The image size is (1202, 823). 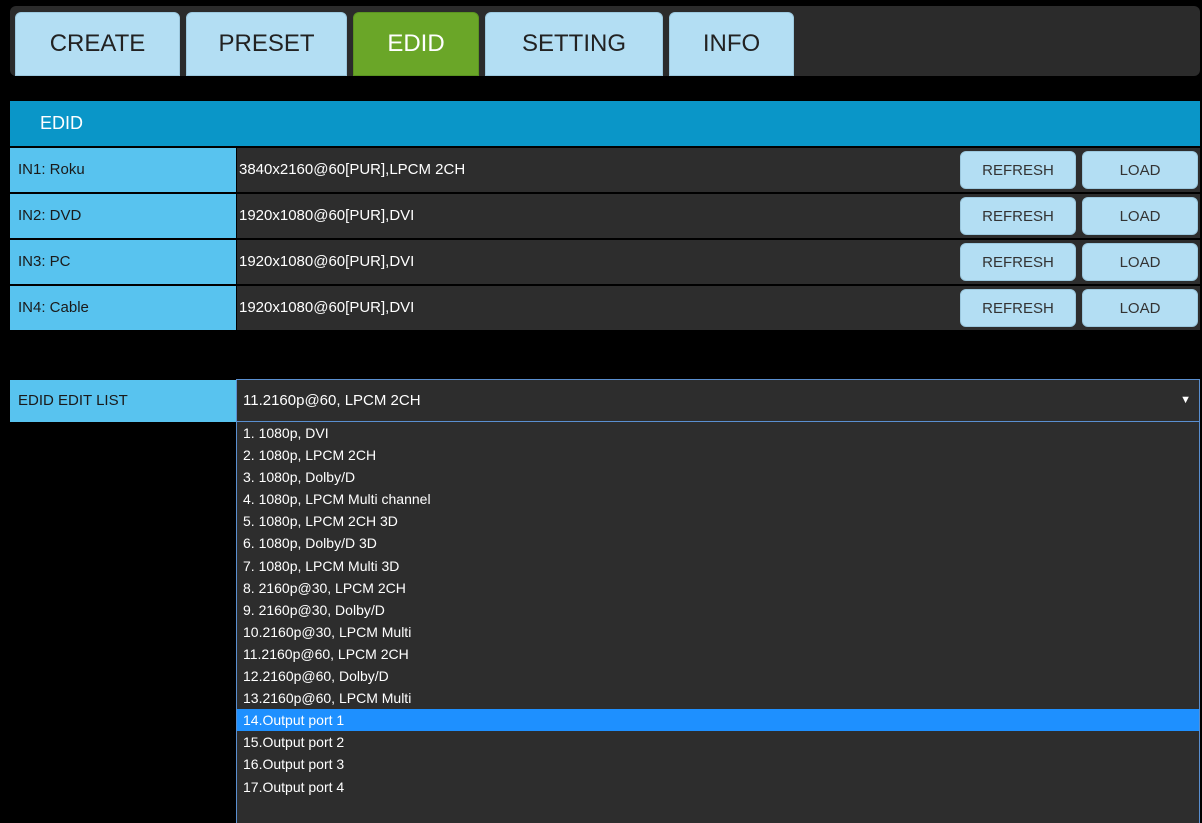 I want to click on dropdown-option: 1. 1080p, DVI, so click(x=718, y=433).